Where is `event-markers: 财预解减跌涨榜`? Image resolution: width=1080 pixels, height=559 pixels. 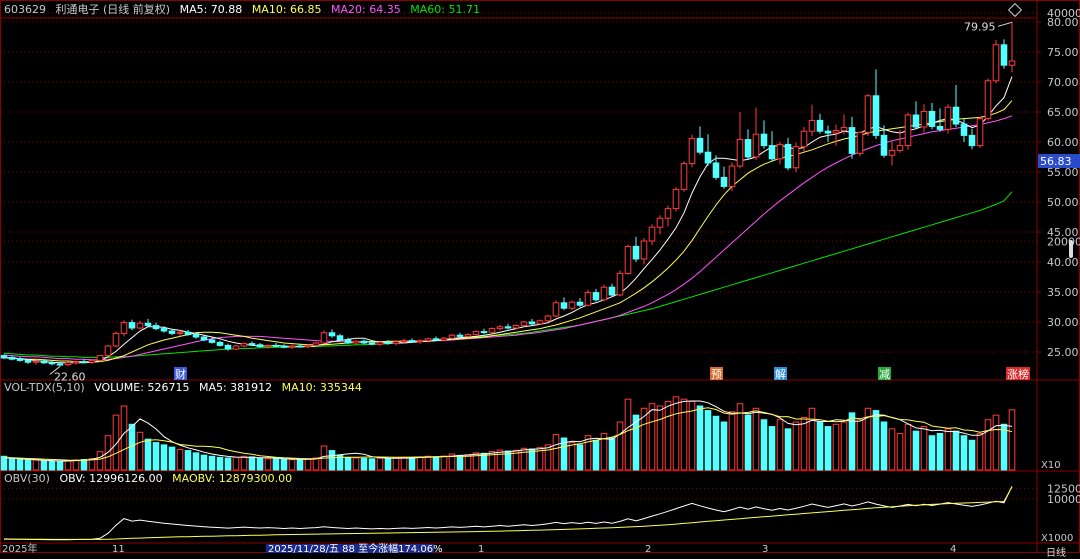
event-markers: 财预解减跌涨榜 is located at coordinates (602, 374).